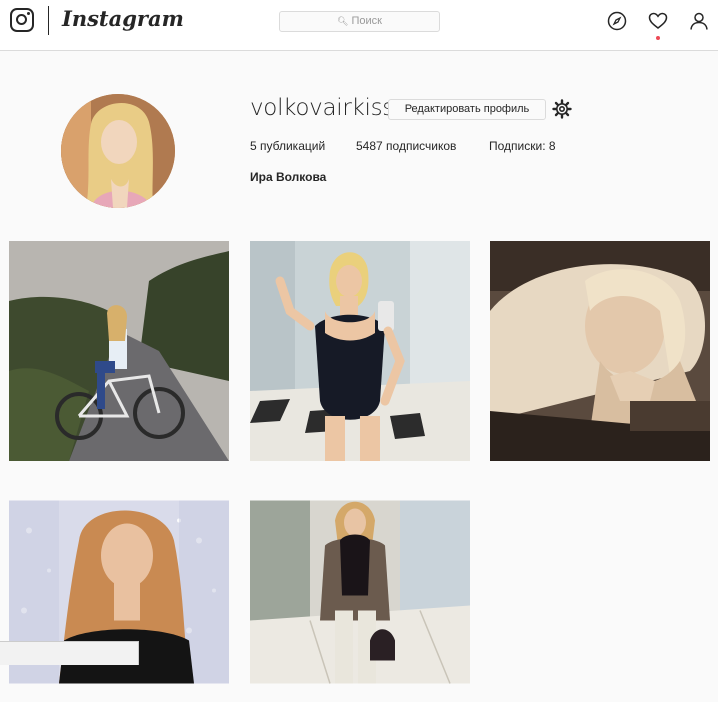 The width and height of the screenshot is (718, 702). I want to click on notification-dot, so click(658, 38).